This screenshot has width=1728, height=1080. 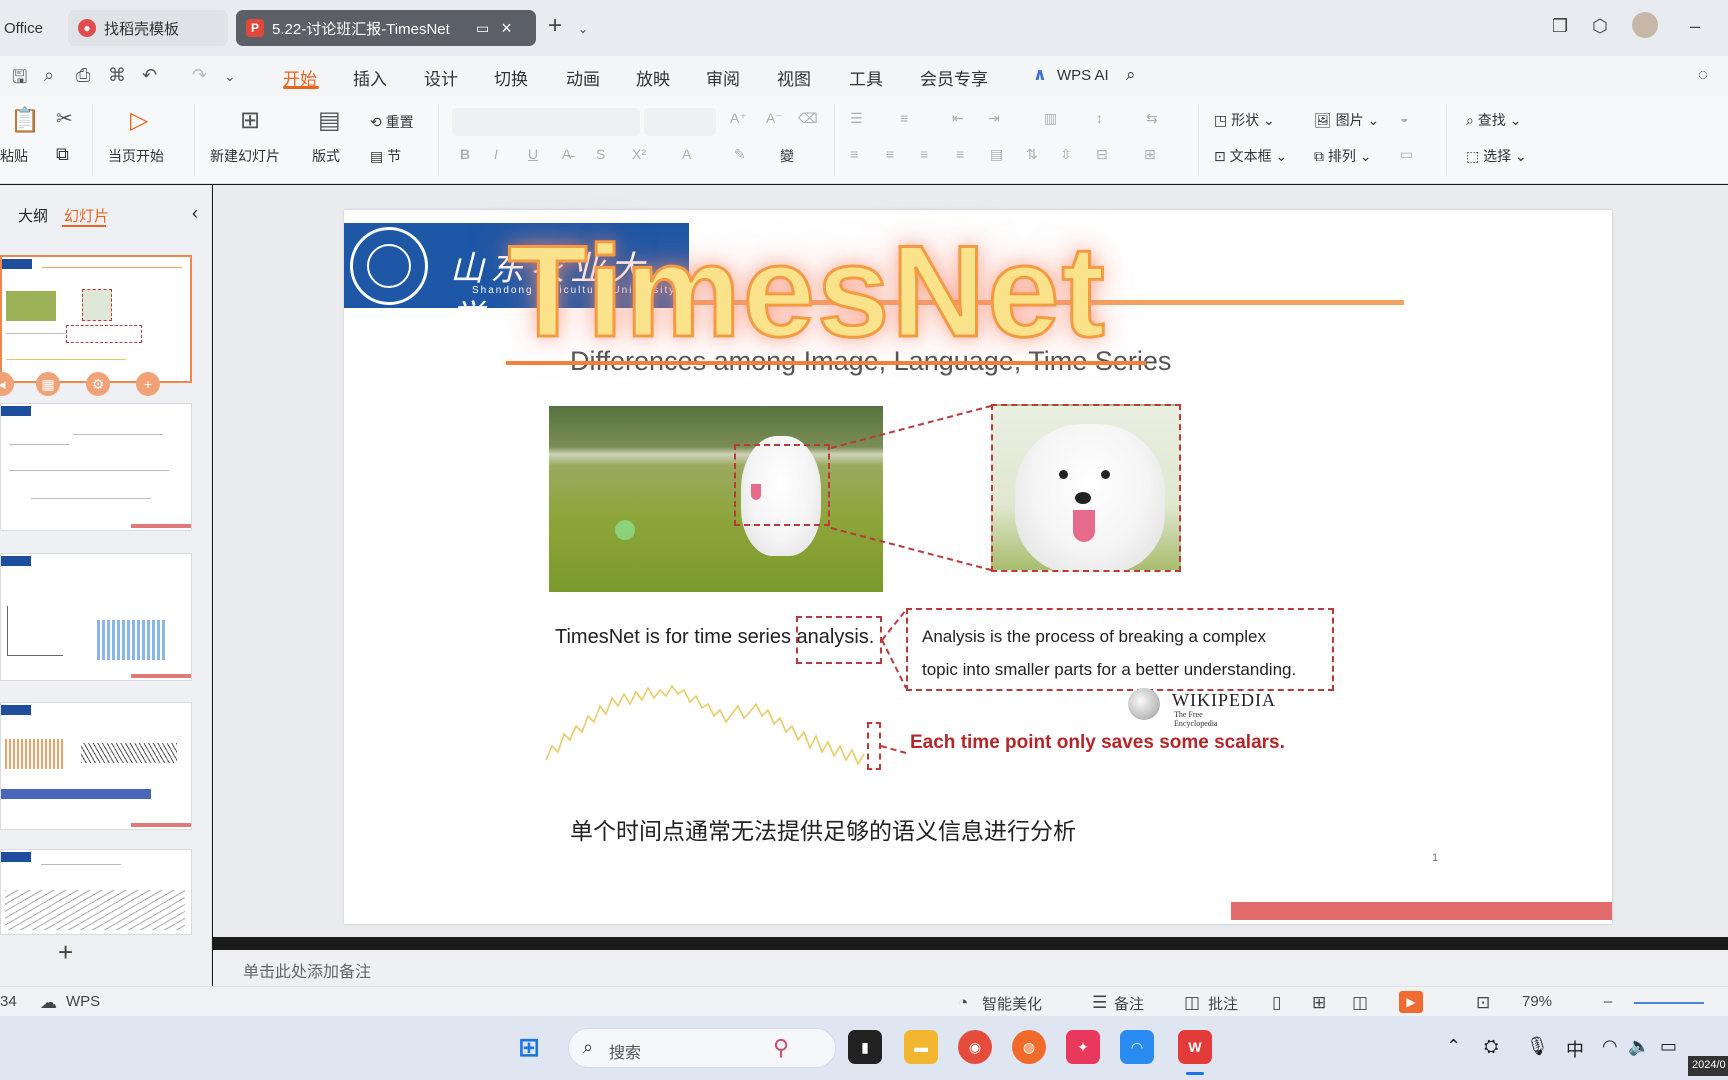 What do you see at coordinates (1102, 154) in the screenshot?
I see `smart-text-icon: ⊟` at bounding box center [1102, 154].